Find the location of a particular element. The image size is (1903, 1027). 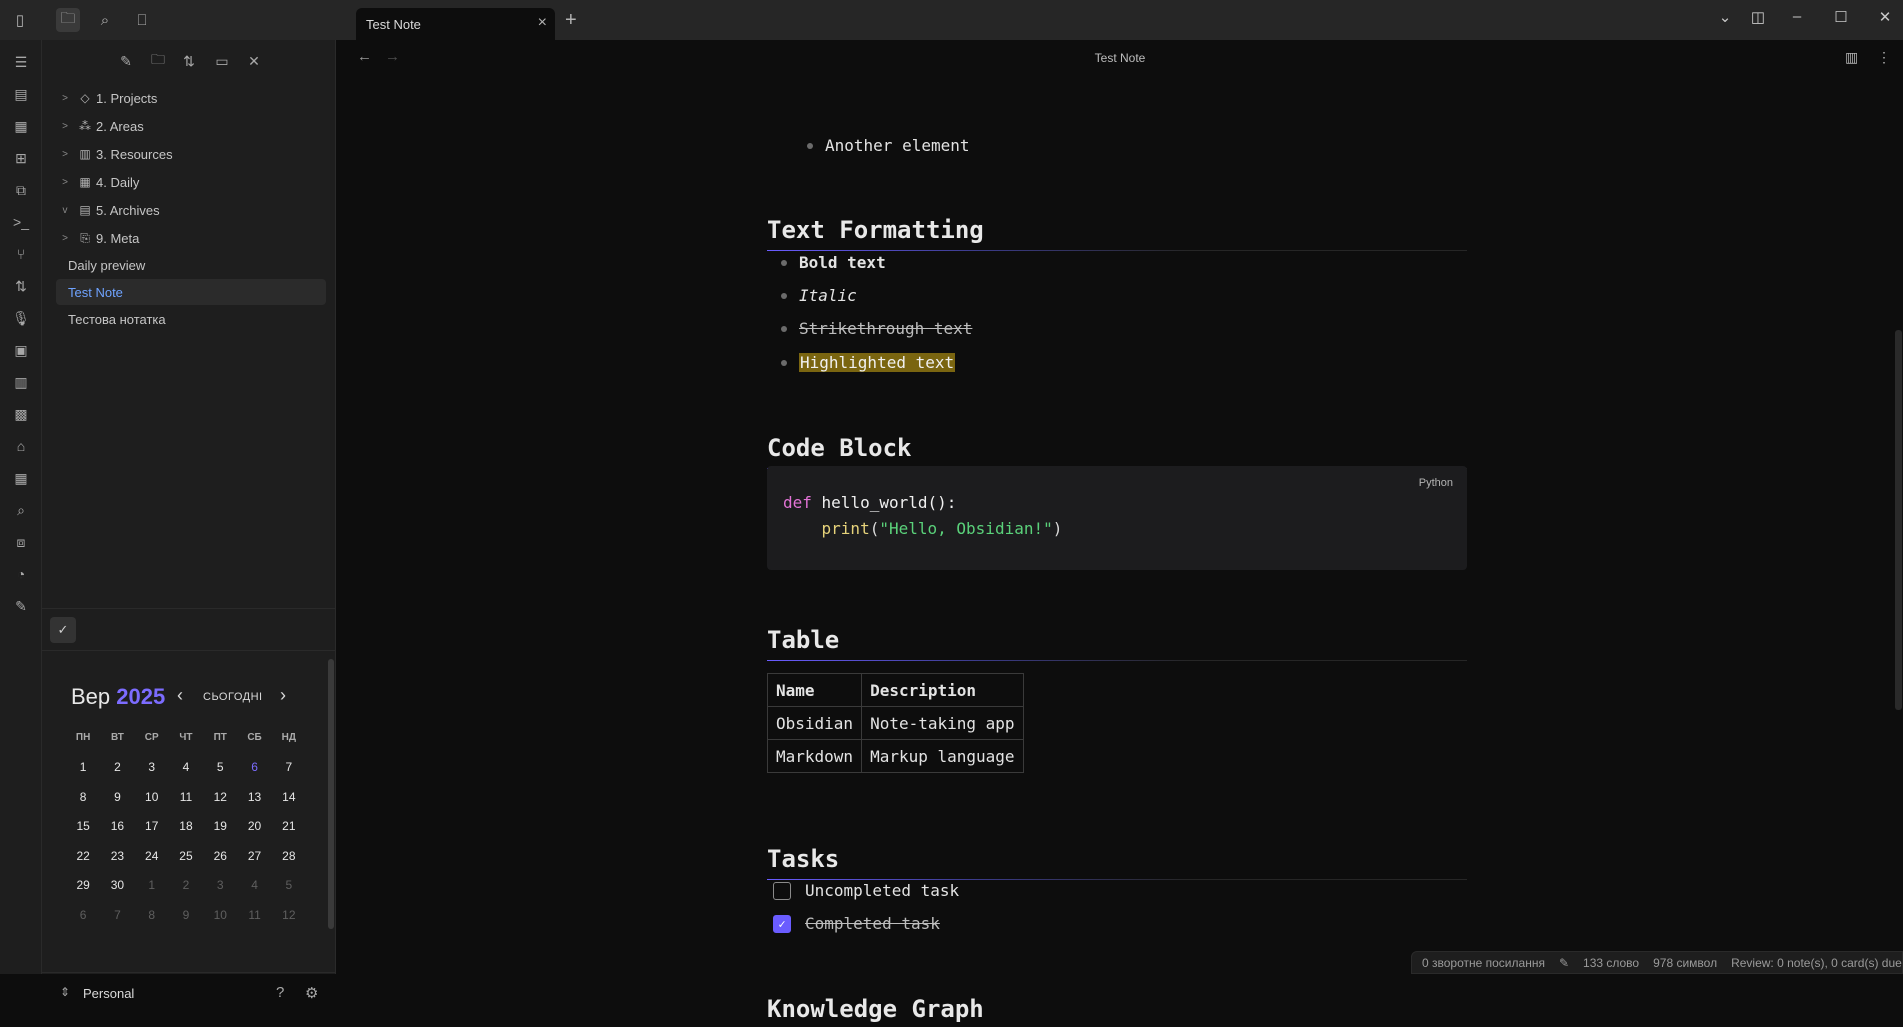

task-checkbox is located at coordinates (782, 890).